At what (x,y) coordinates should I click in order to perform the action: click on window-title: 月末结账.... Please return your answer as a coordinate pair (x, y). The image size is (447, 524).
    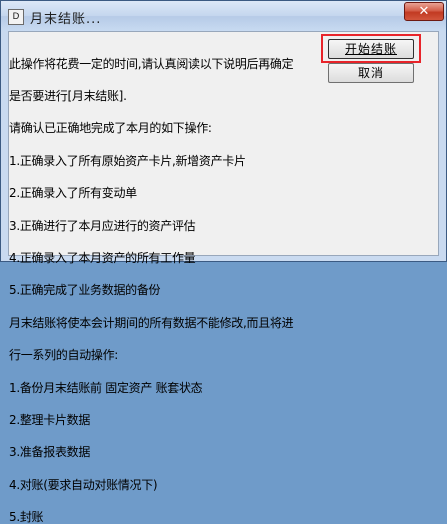
    Looking at the image, I should click on (66, 19).